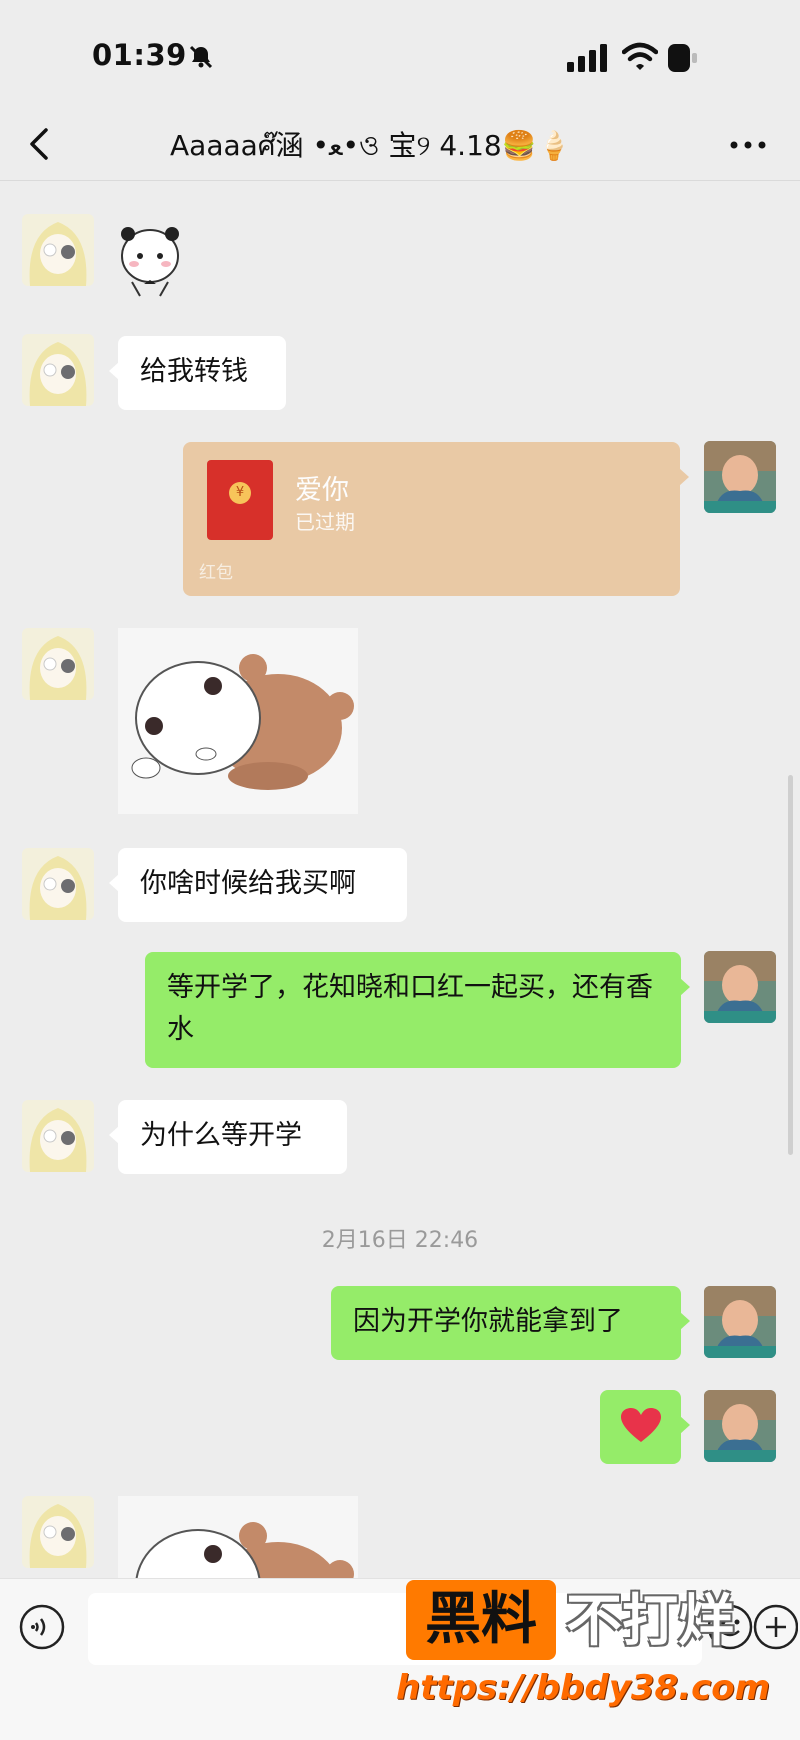 The image size is (800, 1740). I want to click on message-text: 因为开学你就能拿到了, so click(488, 1321).